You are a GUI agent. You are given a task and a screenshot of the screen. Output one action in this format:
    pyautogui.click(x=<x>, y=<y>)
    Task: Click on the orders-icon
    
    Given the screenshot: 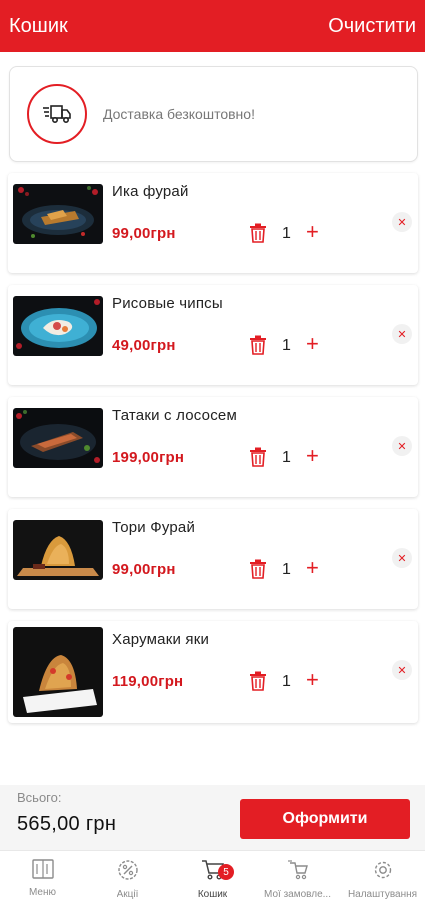 What is the action you would take?
    pyautogui.click(x=298, y=872)
    